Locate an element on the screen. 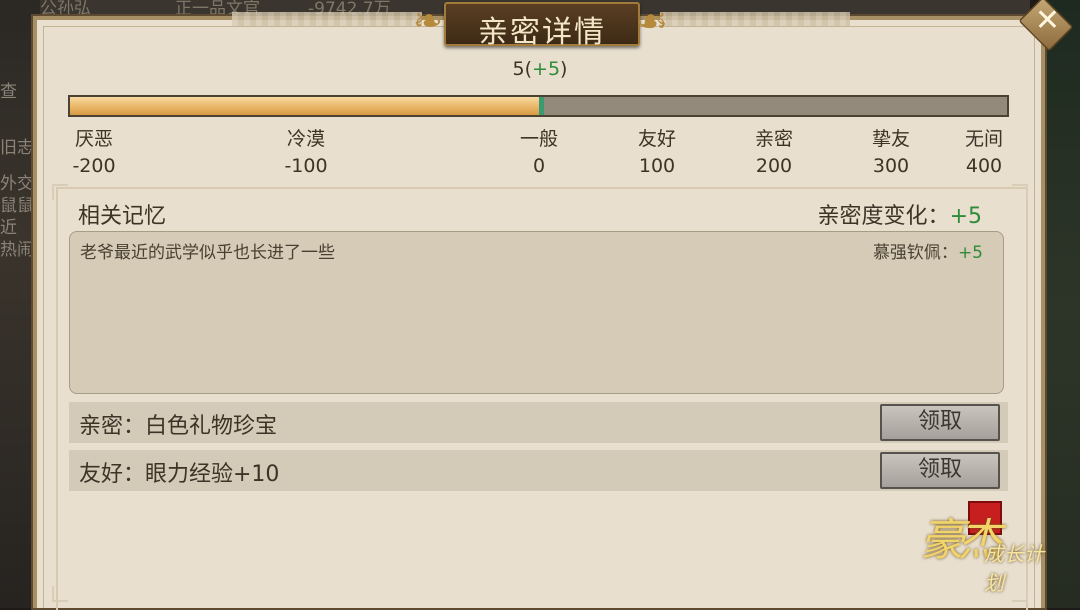 The width and height of the screenshot is (1080, 610). level-item: 一般 0 is located at coordinates (539, 153).